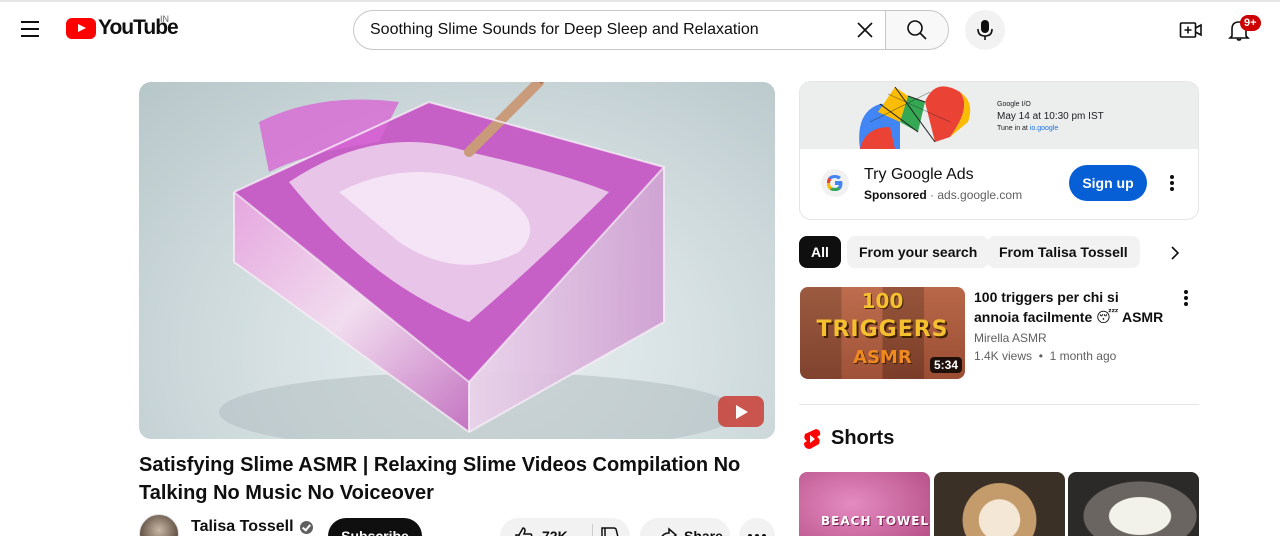  What do you see at coordinates (1010, 338) in the screenshot?
I see `recommended-channel: Mirella ASMR` at bounding box center [1010, 338].